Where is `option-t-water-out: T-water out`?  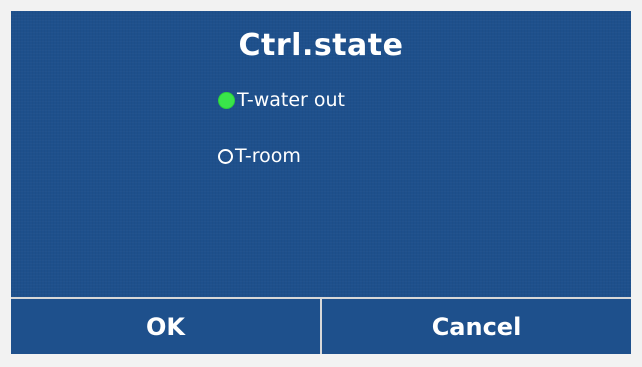 option-t-water-out: T-water out is located at coordinates (281, 100).